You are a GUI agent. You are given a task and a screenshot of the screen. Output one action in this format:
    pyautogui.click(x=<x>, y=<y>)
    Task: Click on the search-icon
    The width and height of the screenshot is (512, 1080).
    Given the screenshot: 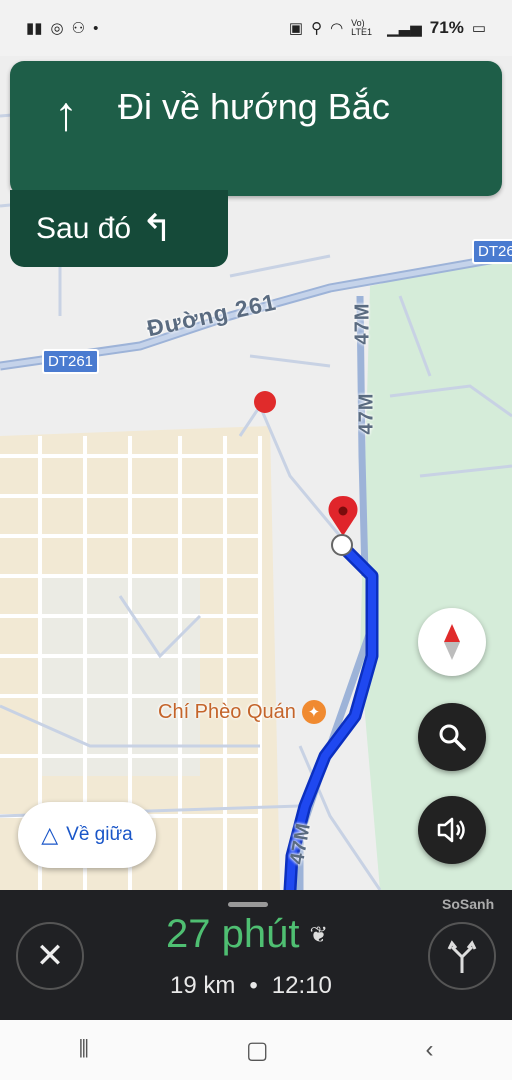 What is the action you would take?
    pyautogui.click(x=452, y=737)
    